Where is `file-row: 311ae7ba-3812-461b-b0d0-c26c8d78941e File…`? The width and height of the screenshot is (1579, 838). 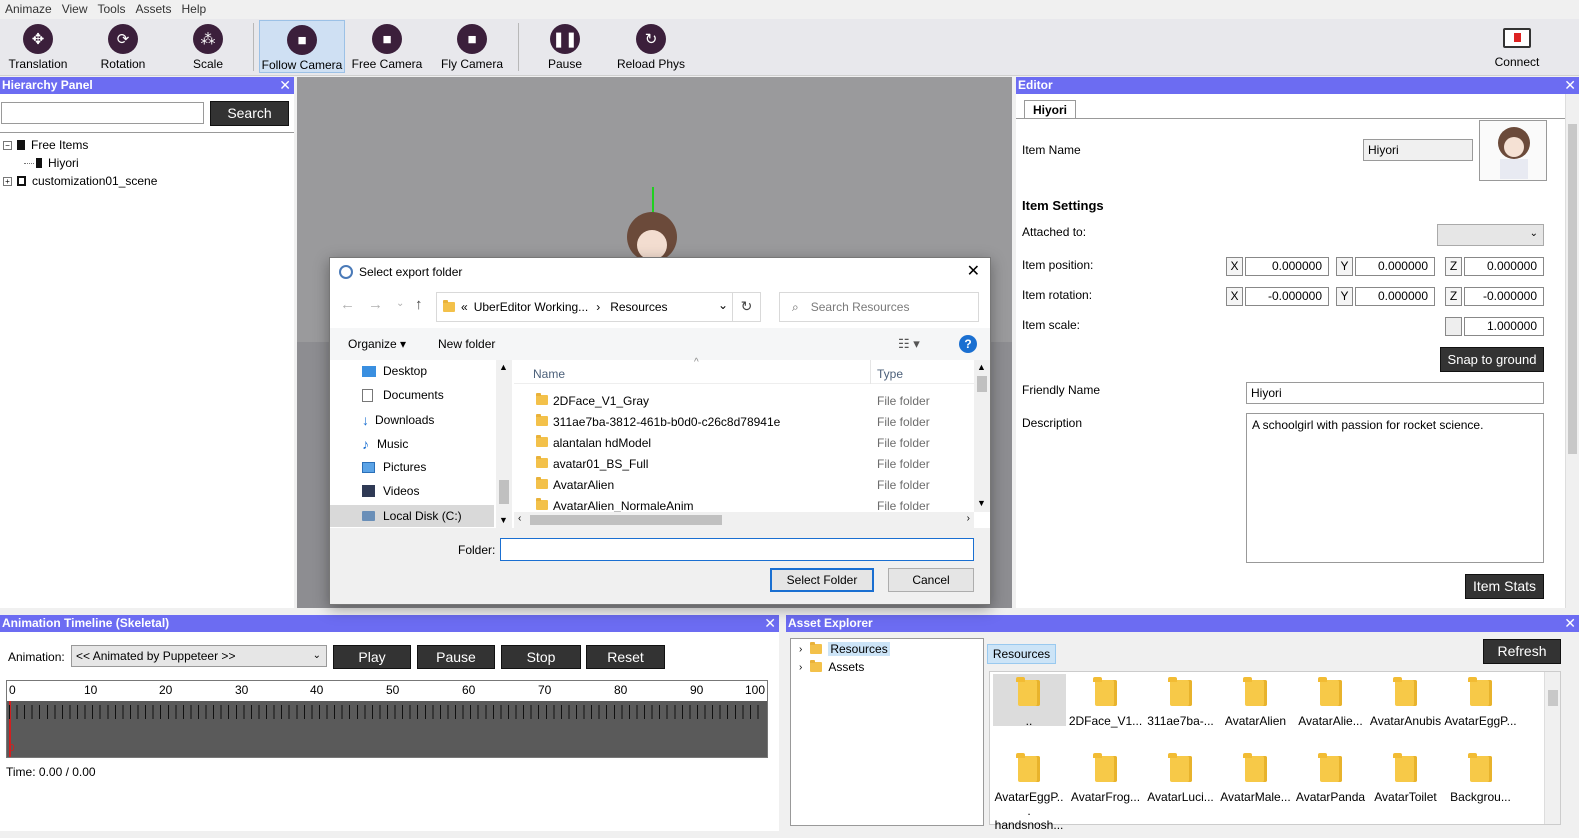 file-row: 311ae7ba-3812-461b-b0d0-c26c8d78941e File… is located at coordinates (744, 422).